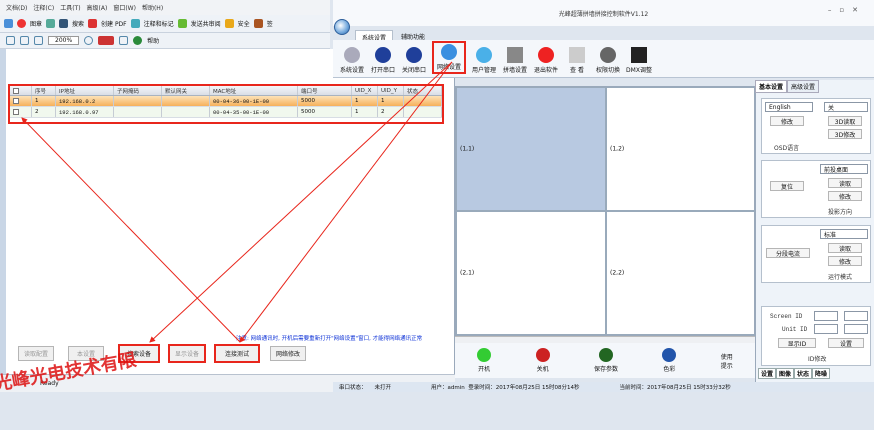 The width and height of the screenshot is (874, 430). I want to click on grid-cell: (2,2), so click(681, 273).